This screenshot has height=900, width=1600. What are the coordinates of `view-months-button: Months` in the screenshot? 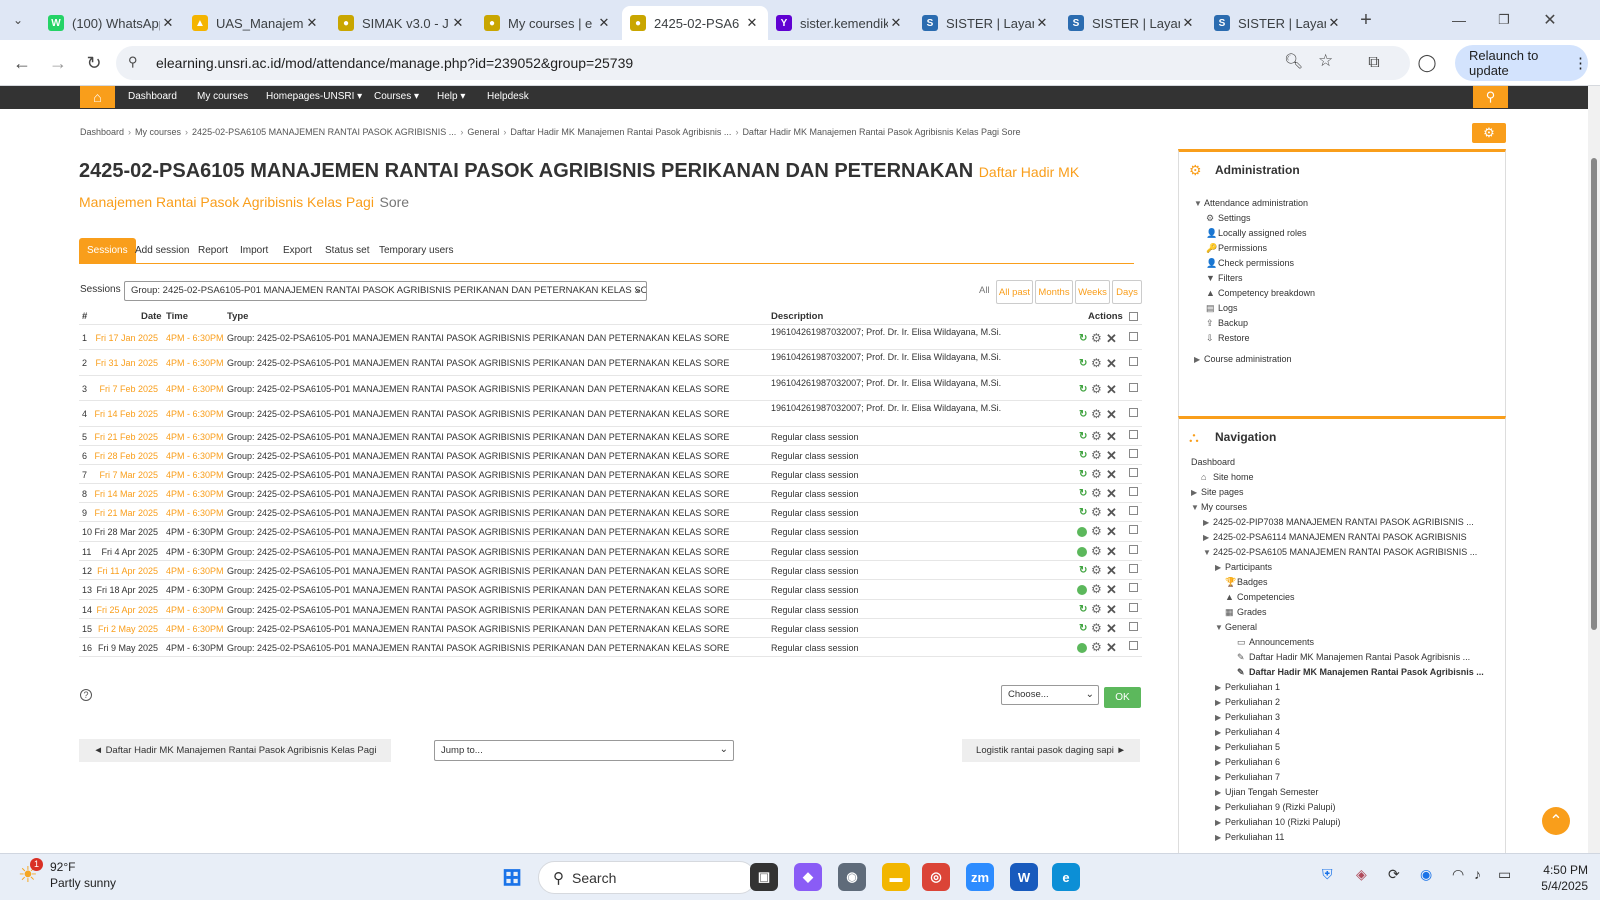 It's located at (1054, 292).